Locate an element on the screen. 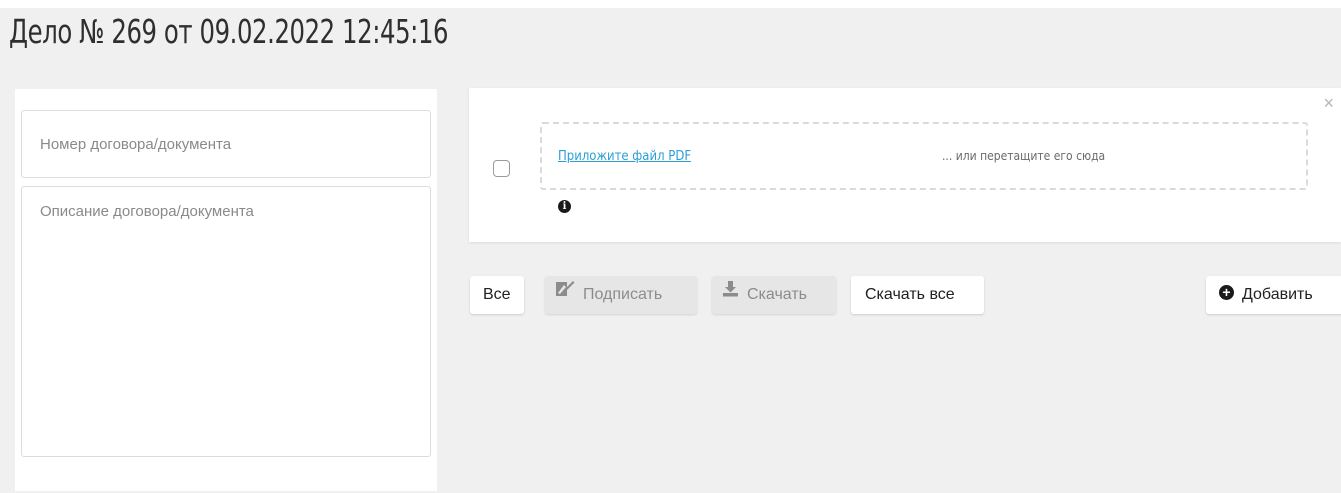 The height and width of the screenshot is (493, 1341). file-select-checkbox is located at coordinates (501, 168).